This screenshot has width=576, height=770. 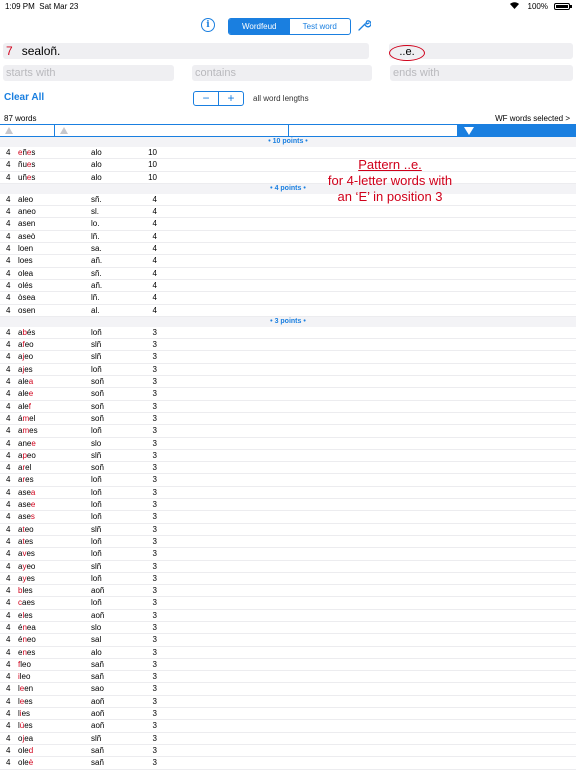 What do you see at coordinates (97, 677) in the screenshot?
I see `remaining-rack: sañ` at bounding box center [97, 677].